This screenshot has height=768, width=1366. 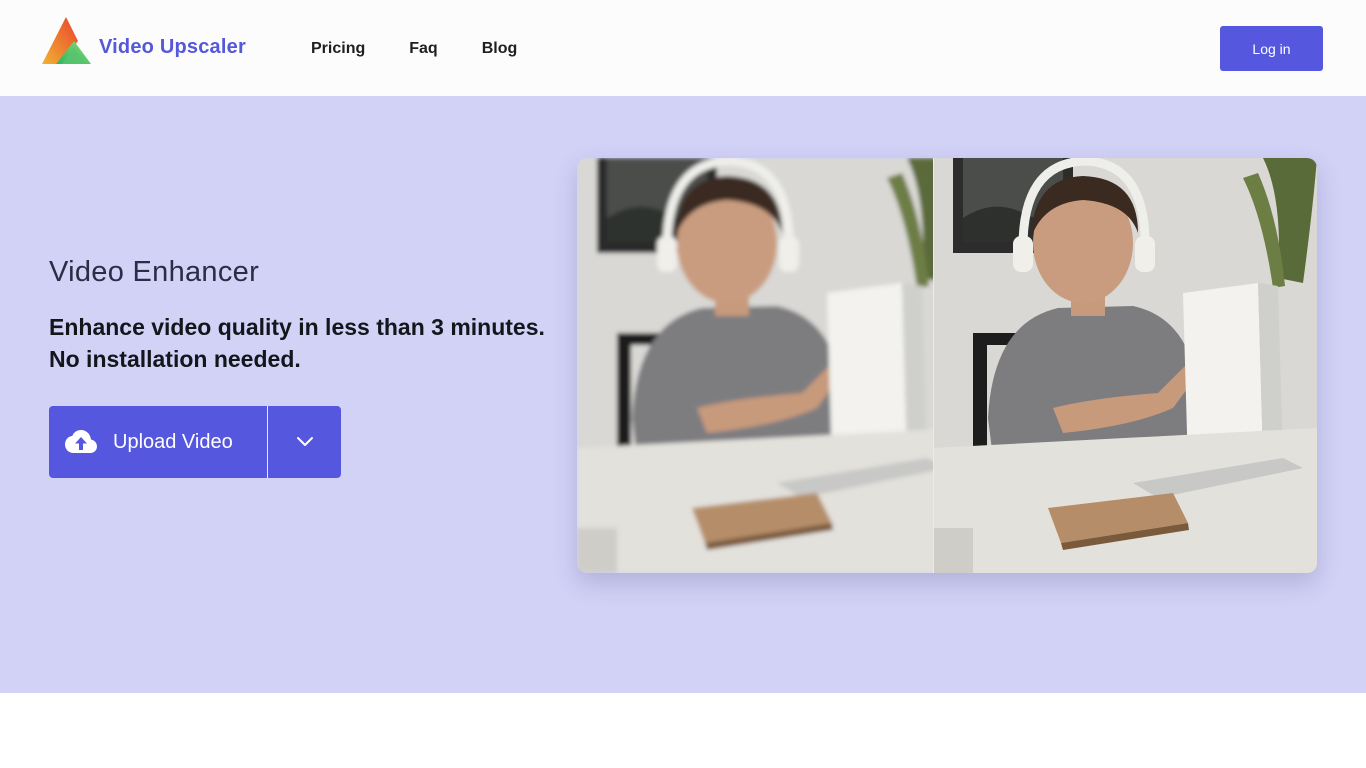 What do you see at coordinates (154, 272) in the screenshot?
I see `page-title: Video Enhancer` at bounding box center [154, 272].